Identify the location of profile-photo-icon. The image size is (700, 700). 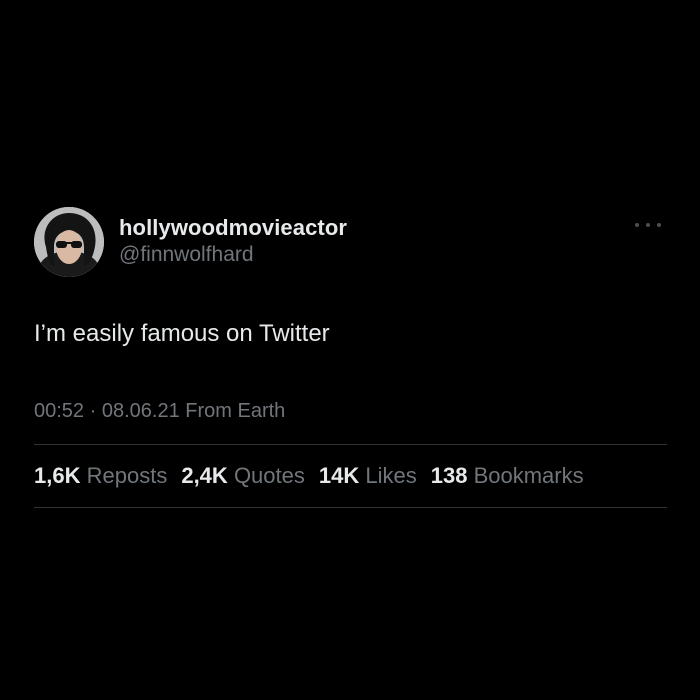
(69, 242).